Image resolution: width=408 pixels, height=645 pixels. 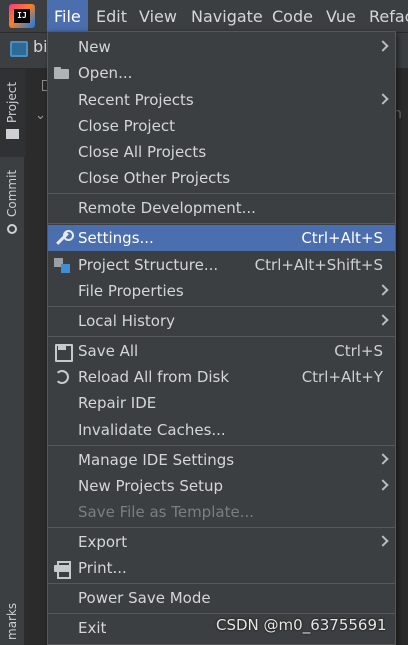 What do you see at coordinates (103, 542) in the screenshot?
I see `menu-item-export-label: Export` at bounding box center [103, 542].